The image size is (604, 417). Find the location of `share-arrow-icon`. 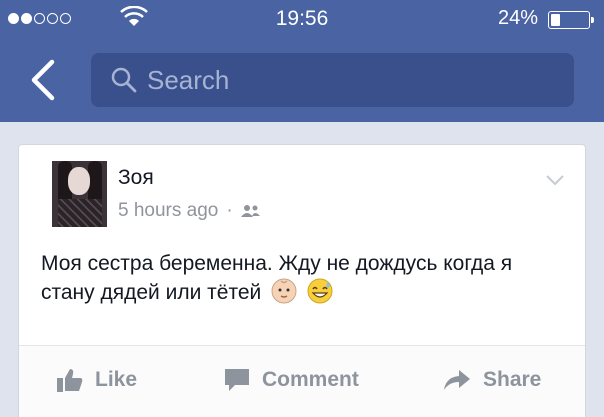

share-arrow-icon is located at coordinates (457, 380).